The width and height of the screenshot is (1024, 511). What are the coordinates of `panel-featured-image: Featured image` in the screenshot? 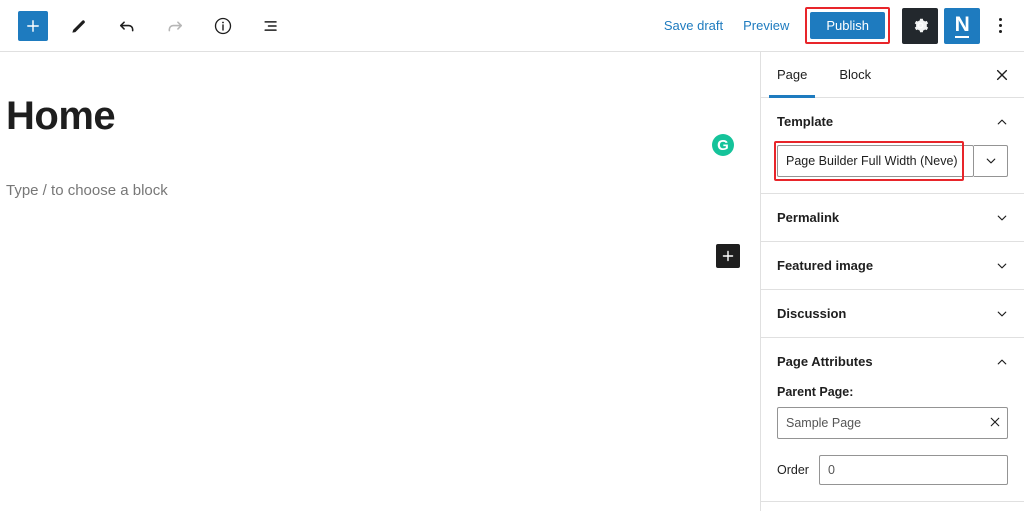 It's located at (892, 266).